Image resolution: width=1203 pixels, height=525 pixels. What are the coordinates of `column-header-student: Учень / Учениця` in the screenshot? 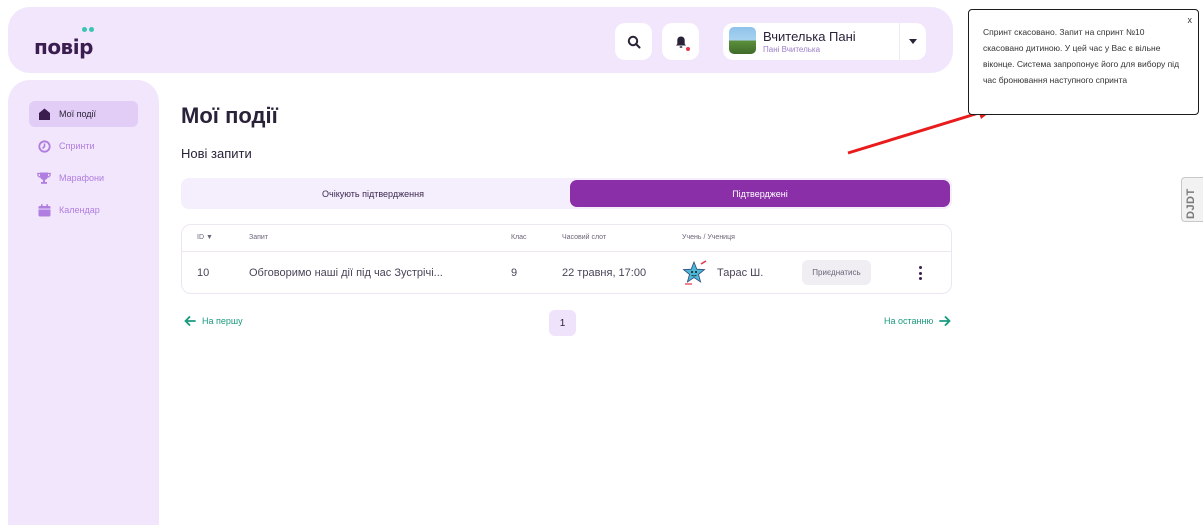 It's located at (708, 237).